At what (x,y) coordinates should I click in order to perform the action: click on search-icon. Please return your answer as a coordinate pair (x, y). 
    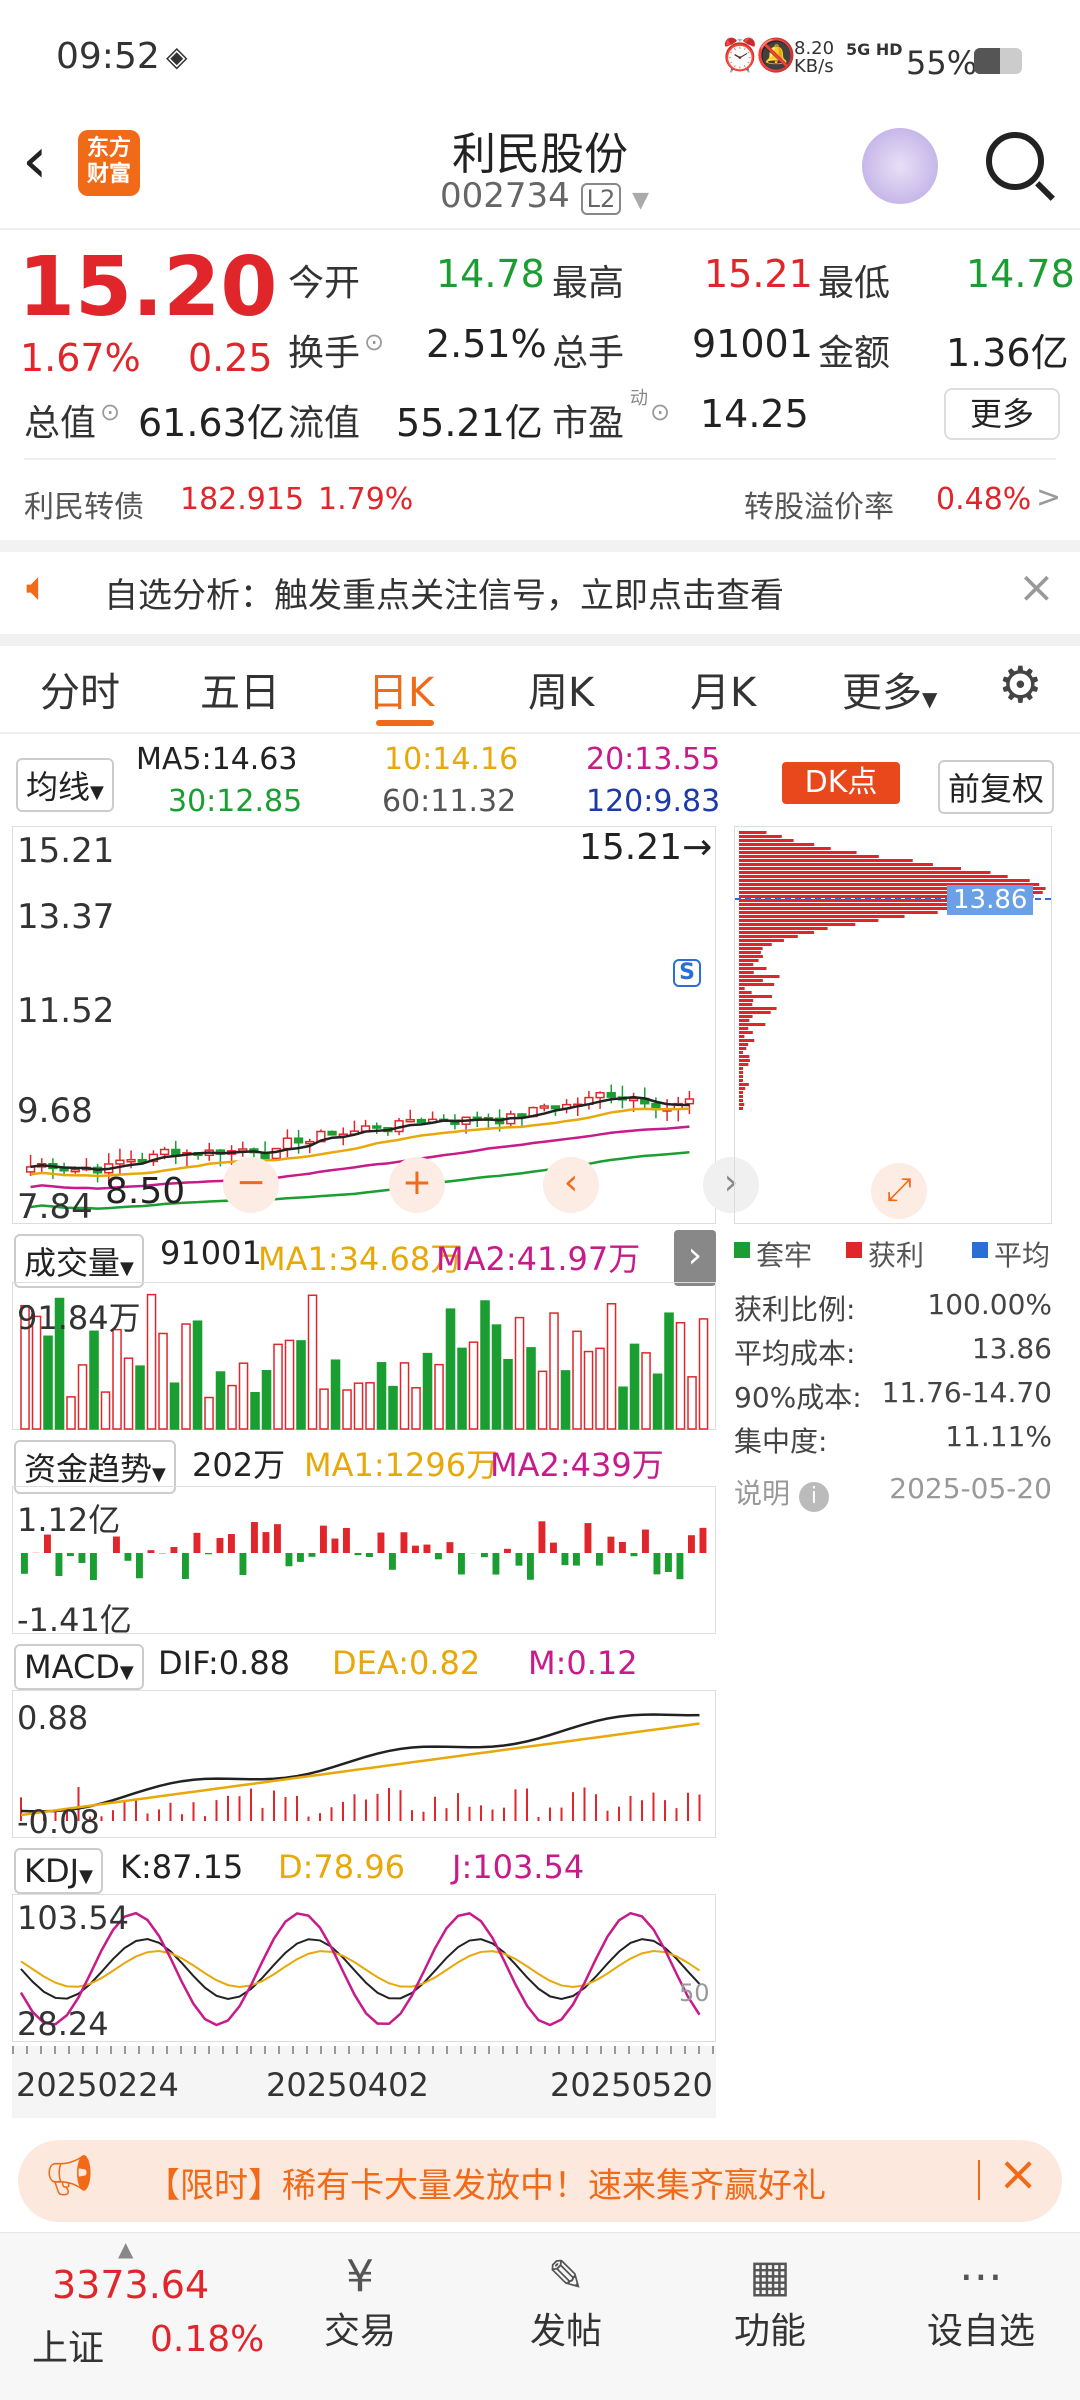
    Looking at the image, I should click on (1015, 161).